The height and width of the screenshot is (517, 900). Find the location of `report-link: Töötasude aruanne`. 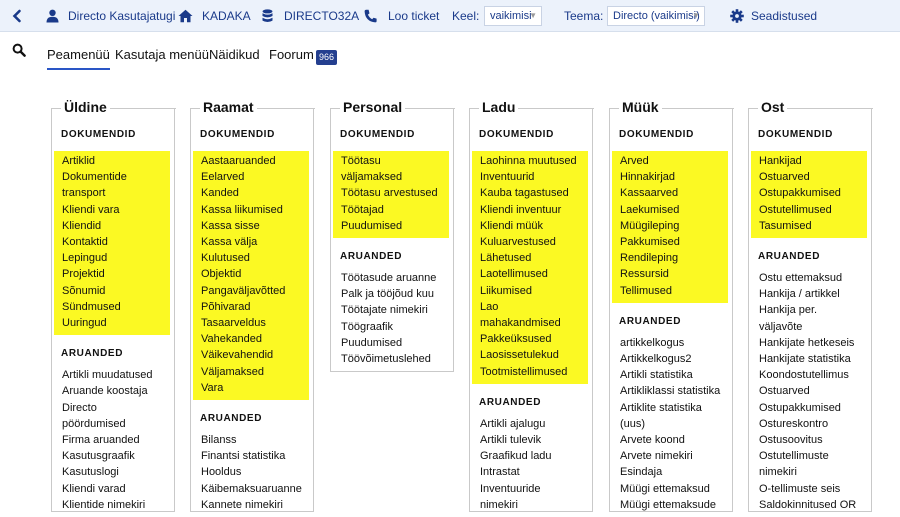

report-link: Töötasude aruanne is located at coordinates (397, 278).